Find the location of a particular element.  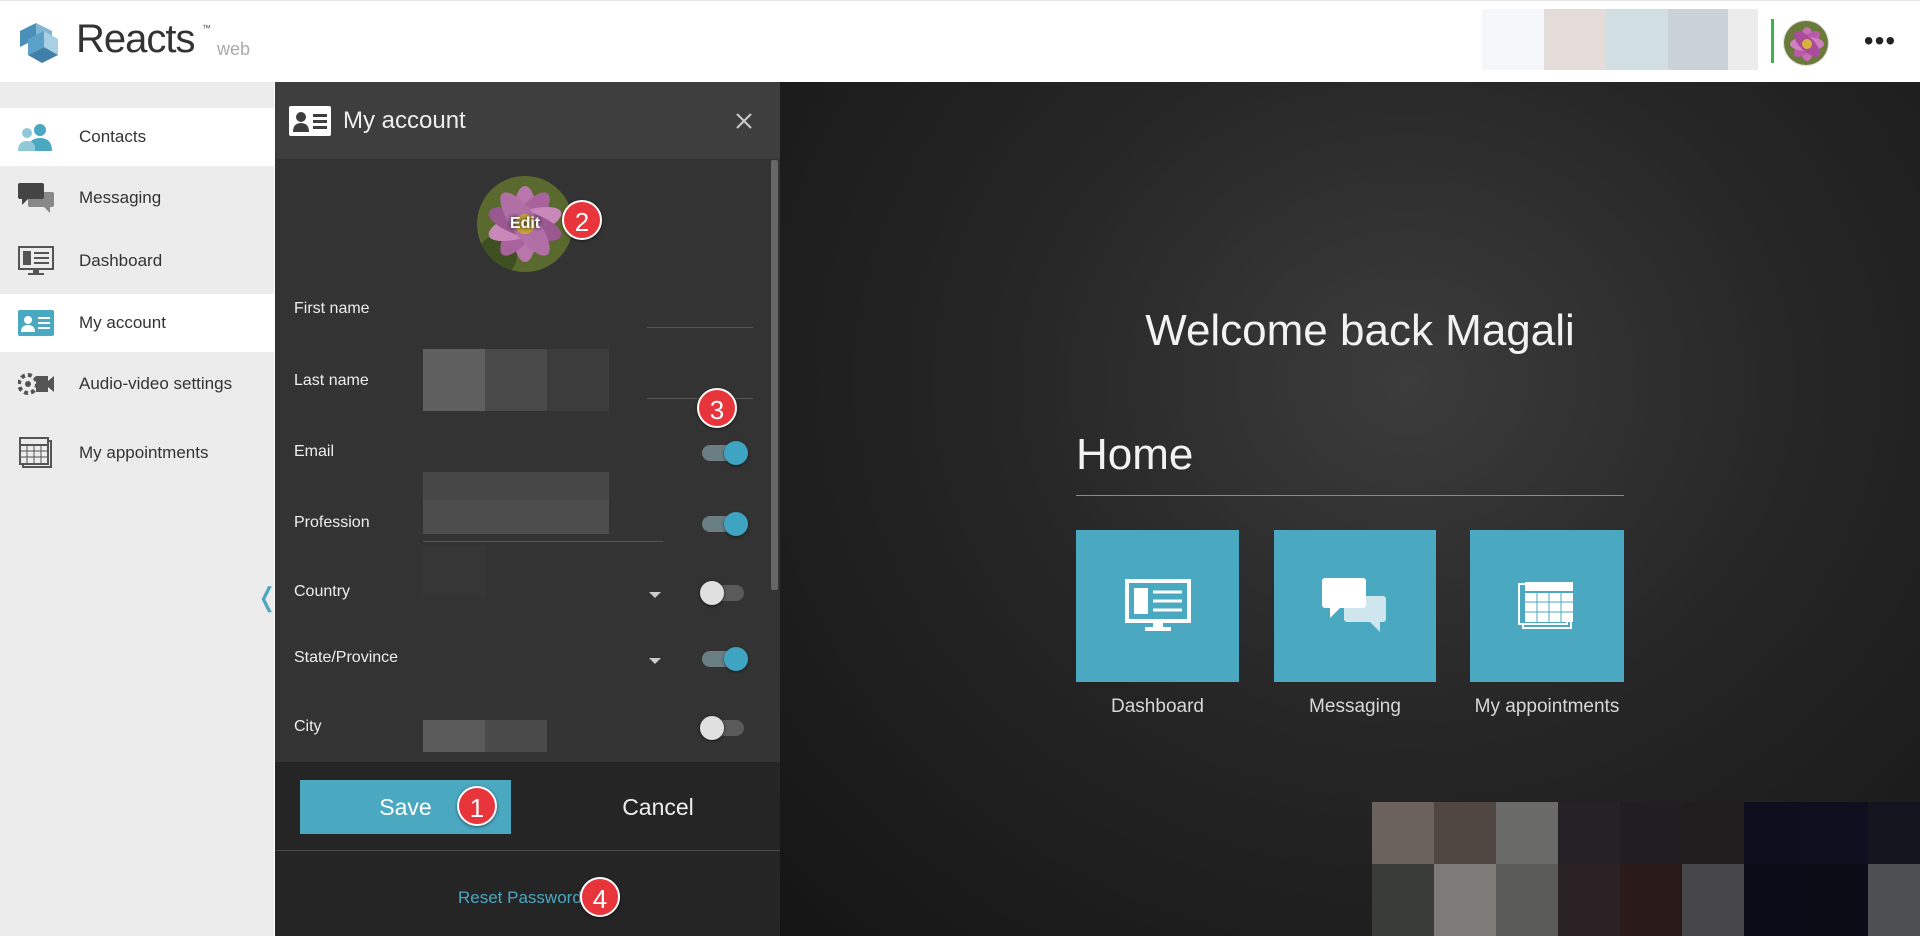

sidebar-item-label: Dashboard is located at coordinates (121, 260).